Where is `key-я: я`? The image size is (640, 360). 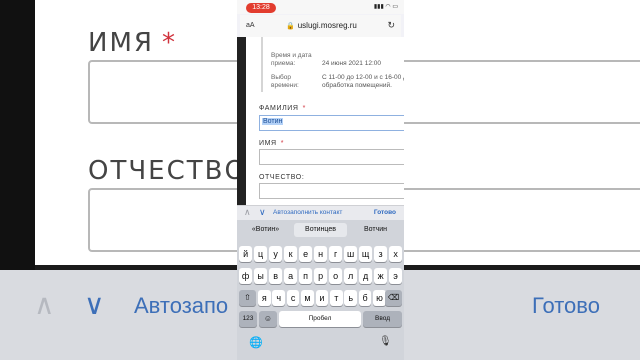 key-я: я is located at coordinates (264, 298).